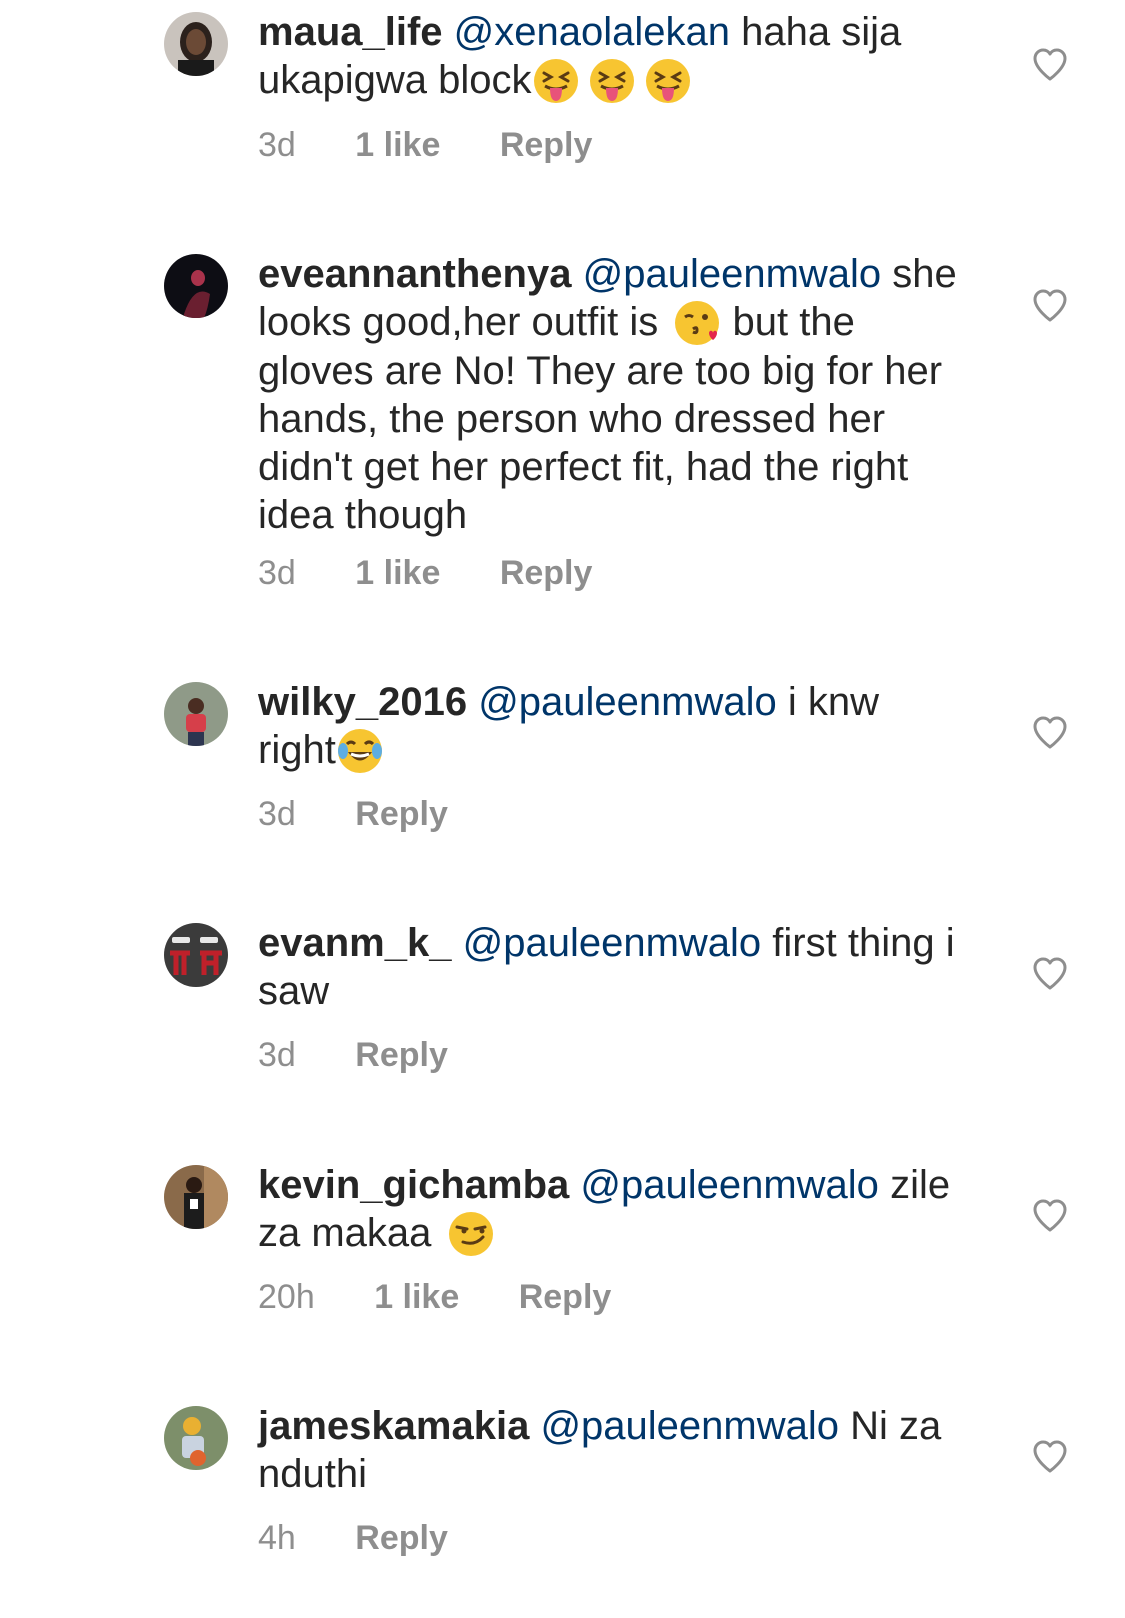 This screenshot has height=1618, width=1125. Describe the element at coordinates (608, 1450) in the screenshot. I see `comment-text: jameskamakia @pauleenmwalo Ni za nduthi` at that location.